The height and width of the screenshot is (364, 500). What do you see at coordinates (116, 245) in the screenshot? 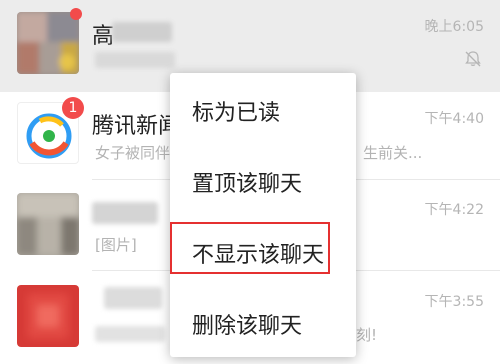
I see `message-preview: [图片]` at bounding box center [116, 245].